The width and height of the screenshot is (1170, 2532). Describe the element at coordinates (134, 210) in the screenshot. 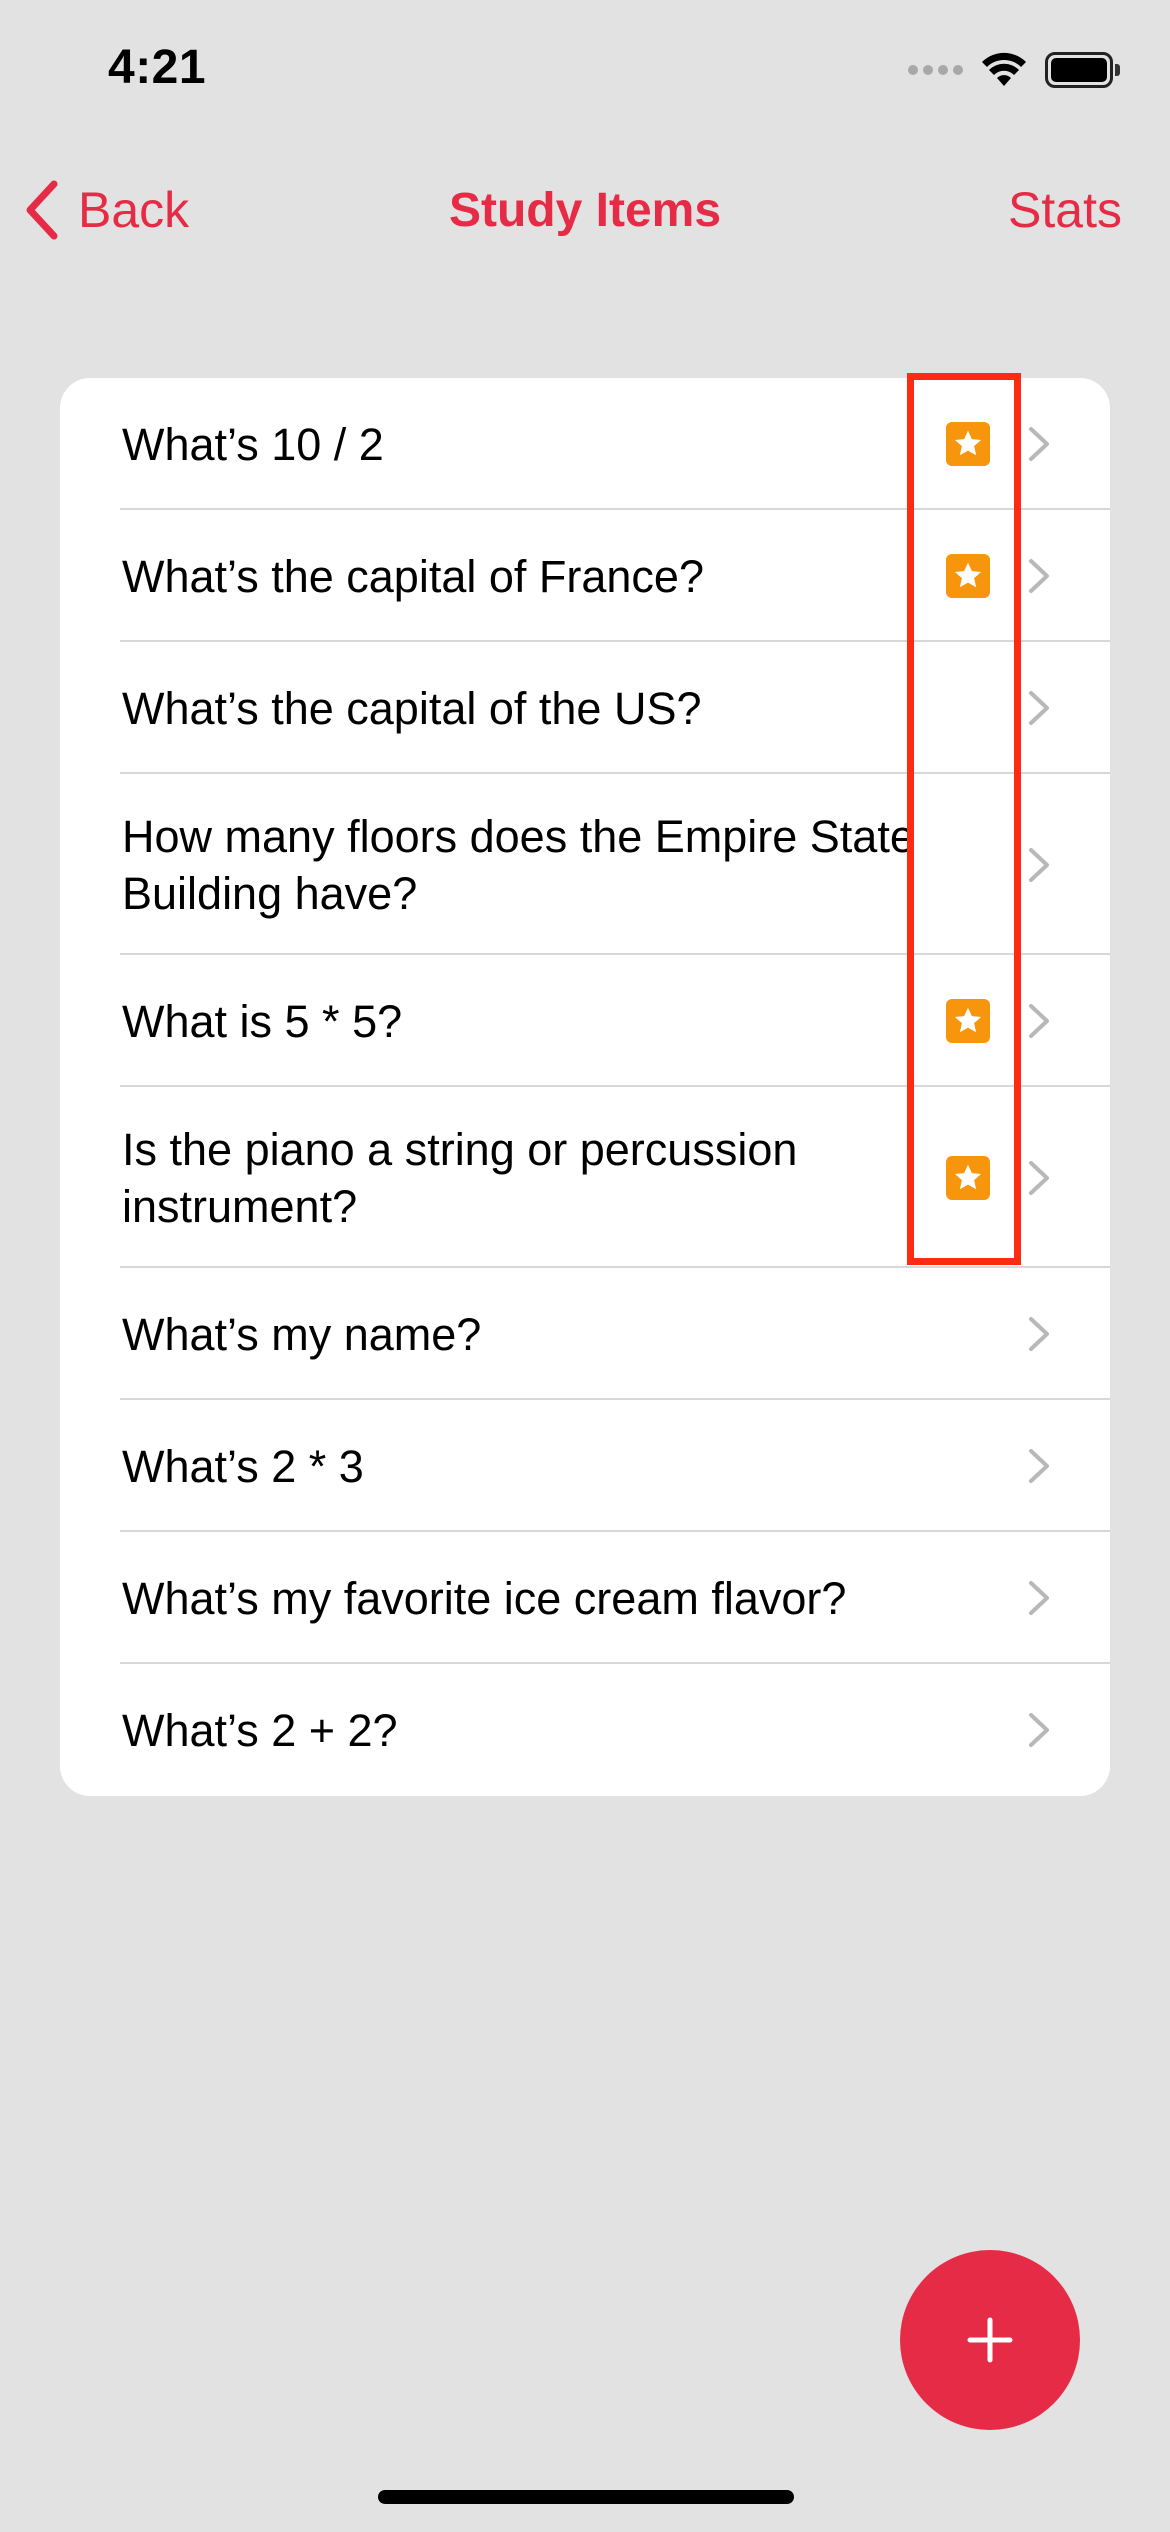

I see `back-label: Back` at that location.